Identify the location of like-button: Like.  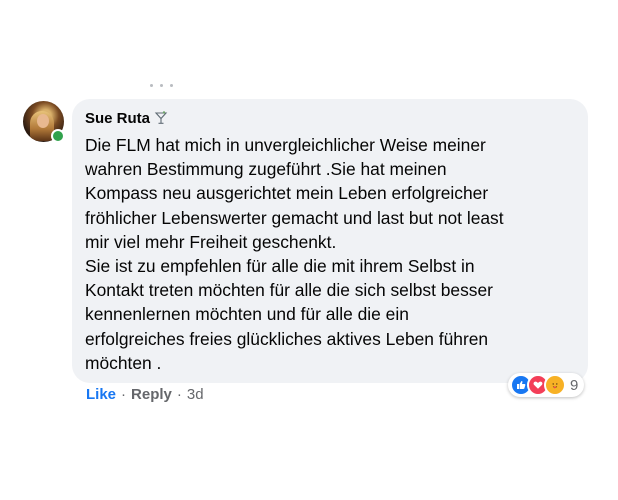
(101, 394).